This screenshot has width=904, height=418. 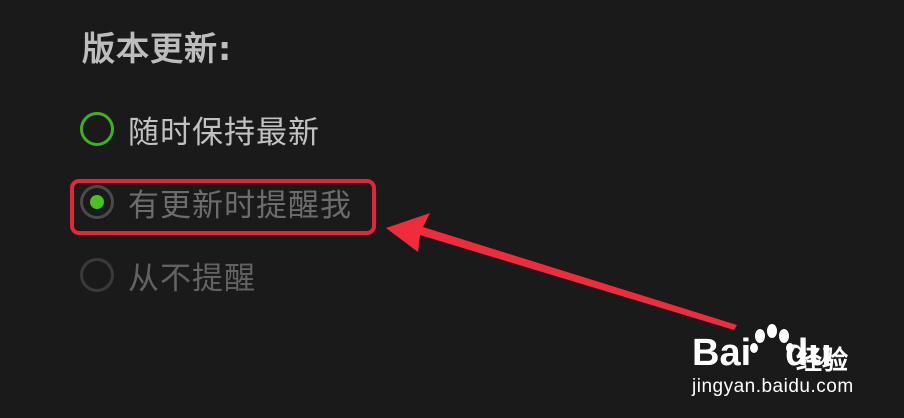 I want to click on baidu-jingyan-text: 经验, so click(x=822, y=361).